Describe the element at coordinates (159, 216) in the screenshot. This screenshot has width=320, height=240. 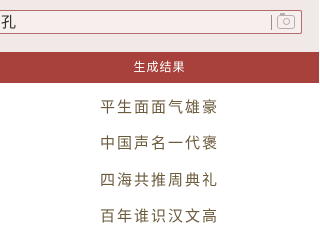
I see `result-line: 百年谁识汉文高` at that location.